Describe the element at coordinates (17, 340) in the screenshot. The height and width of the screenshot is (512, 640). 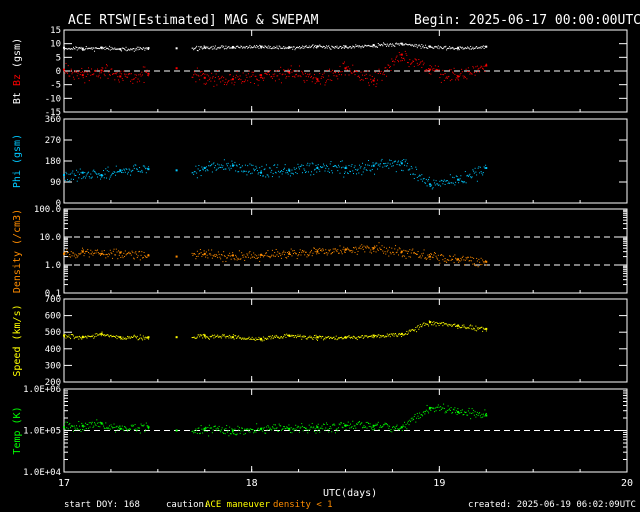
I see `y-axis-label: Speed (km/s)` at that location.